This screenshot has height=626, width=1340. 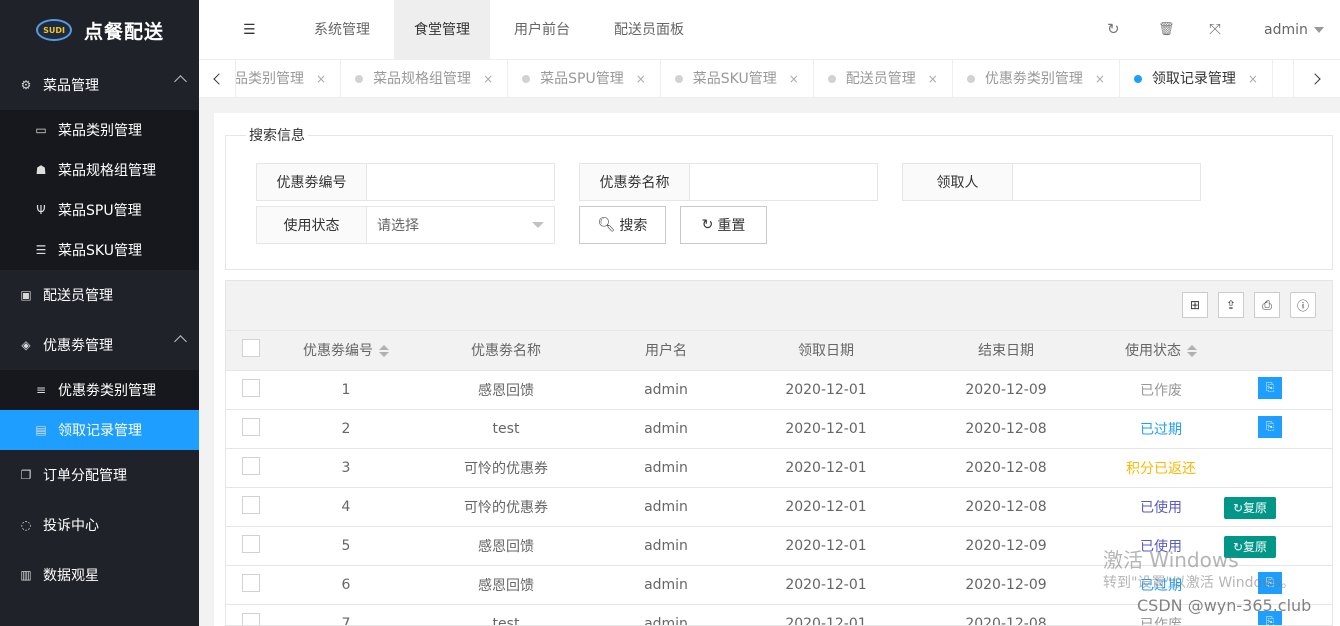 I want to click on coupon-no-label: 优惠劵编号, so click(x=312, y=182).